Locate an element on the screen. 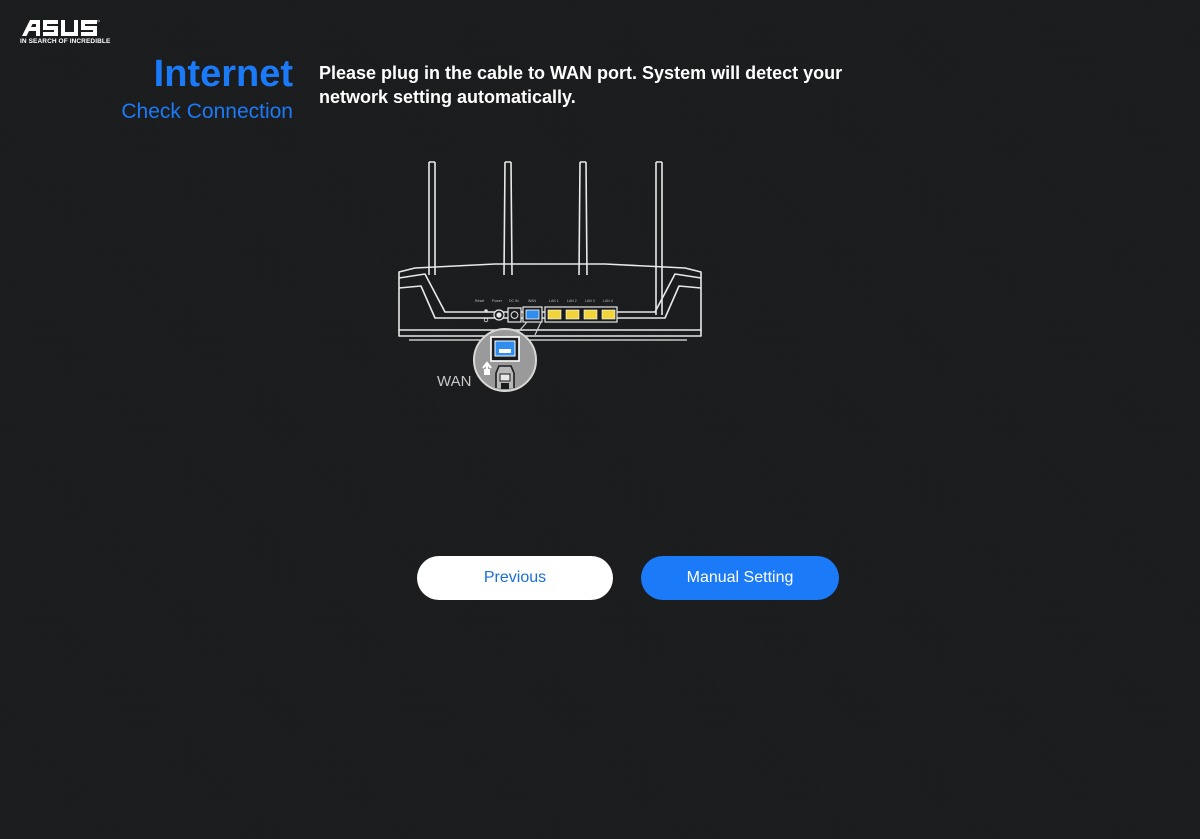 This screenshot has width=1200, height=839. ethernet-plug-icon is located at coordinates (505, 377).